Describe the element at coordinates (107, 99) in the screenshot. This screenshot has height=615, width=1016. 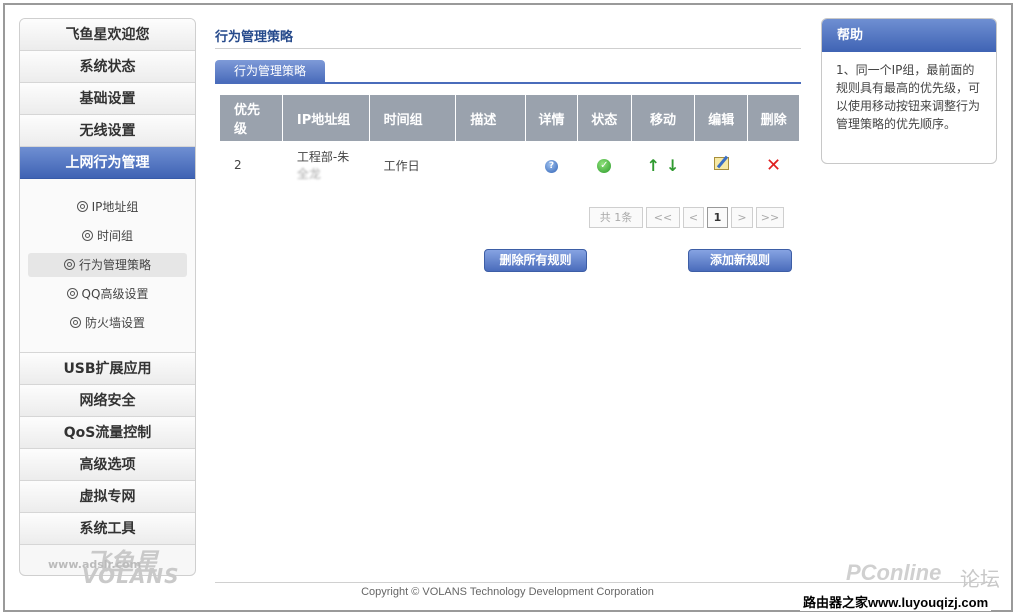
I see `menu-basic-settings: 基础设置` at that location.